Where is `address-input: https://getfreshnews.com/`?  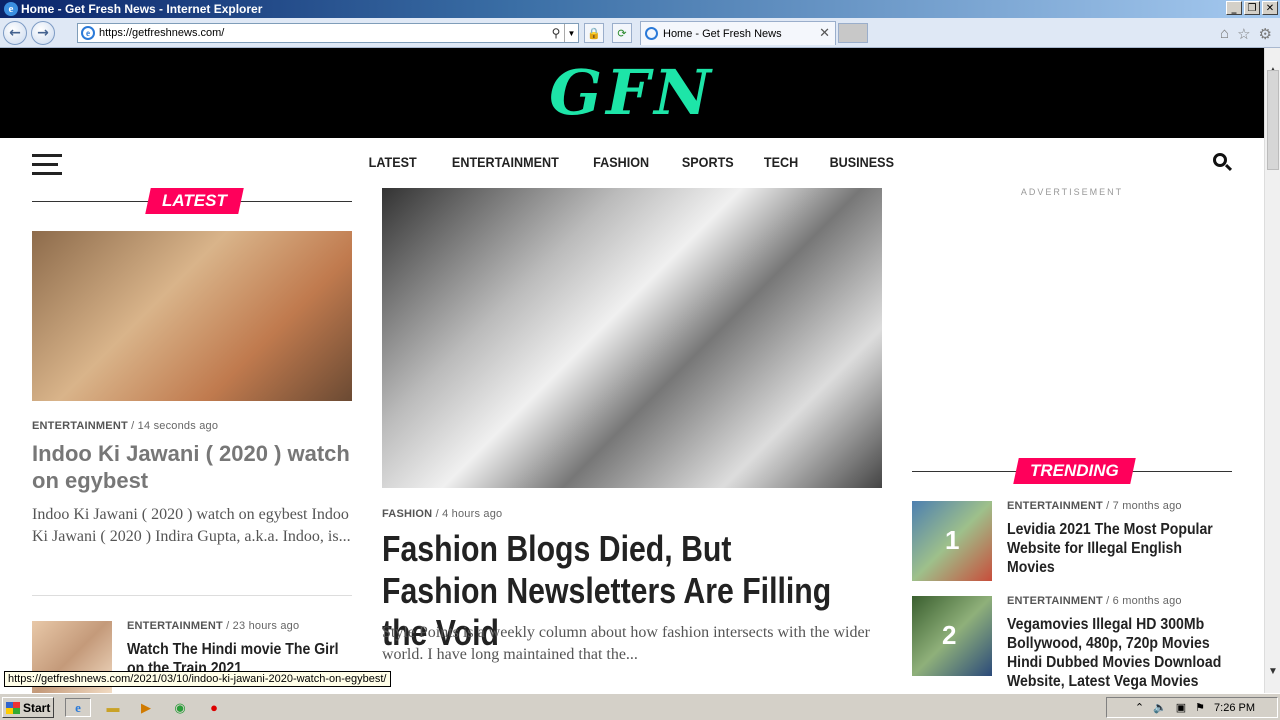 address-input: https://getfreshnews.com/ is located at coordinates (323, 33).